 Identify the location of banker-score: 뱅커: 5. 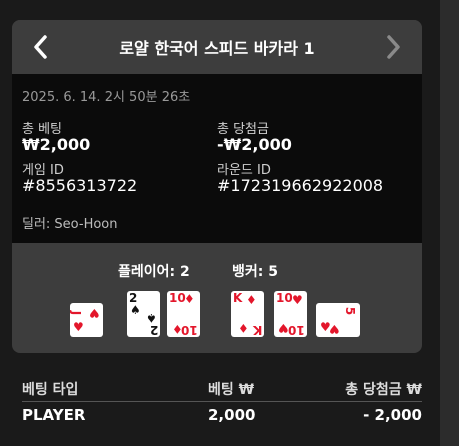
(255, 272).